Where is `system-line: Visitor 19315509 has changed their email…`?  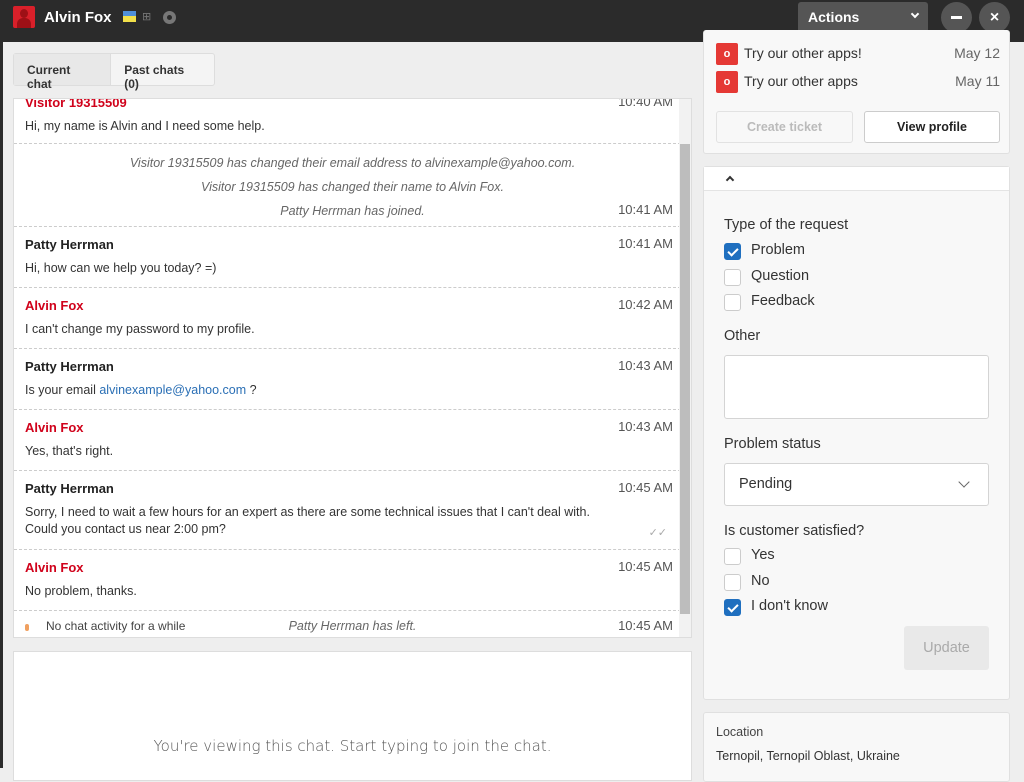
system-line: Visitor 19315509 has changed their email… is located at coordinates (352, 163).